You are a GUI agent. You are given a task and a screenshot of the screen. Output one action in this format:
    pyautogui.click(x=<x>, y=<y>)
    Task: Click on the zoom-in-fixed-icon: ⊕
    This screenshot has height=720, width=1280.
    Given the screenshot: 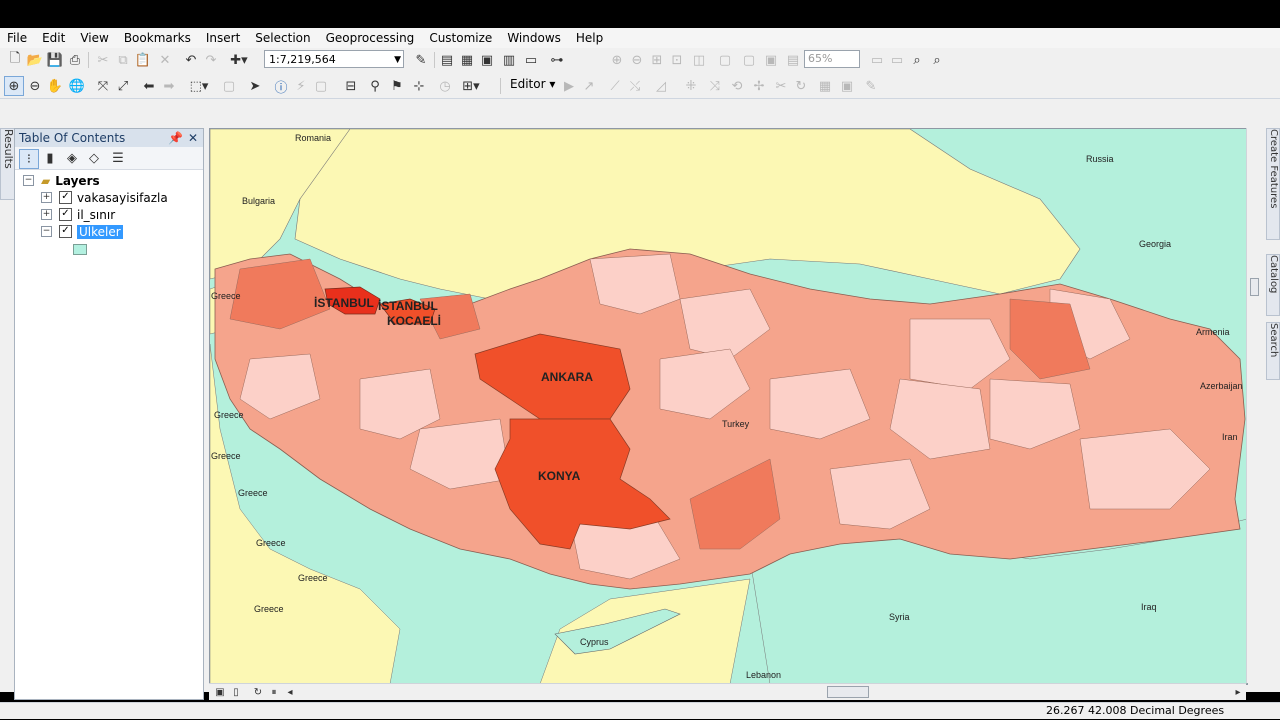 What is the action you would take?
    pyautogui.click(x=617, y=60)
    